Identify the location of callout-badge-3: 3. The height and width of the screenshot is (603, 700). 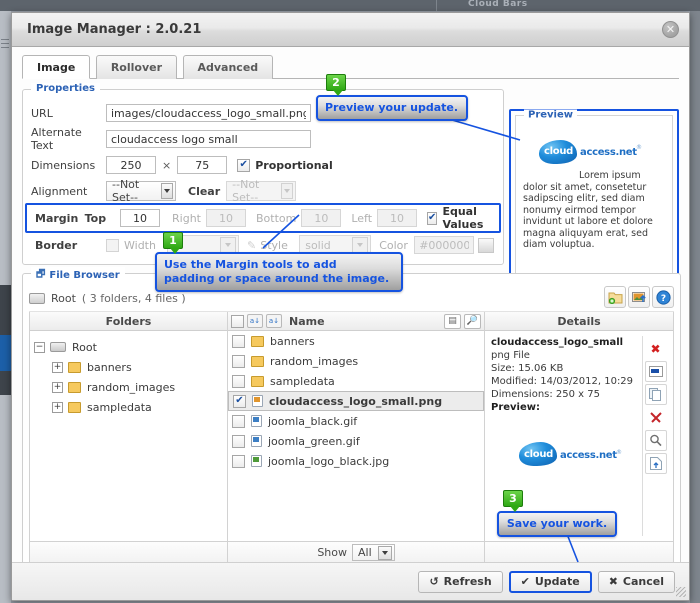
(513, 501).